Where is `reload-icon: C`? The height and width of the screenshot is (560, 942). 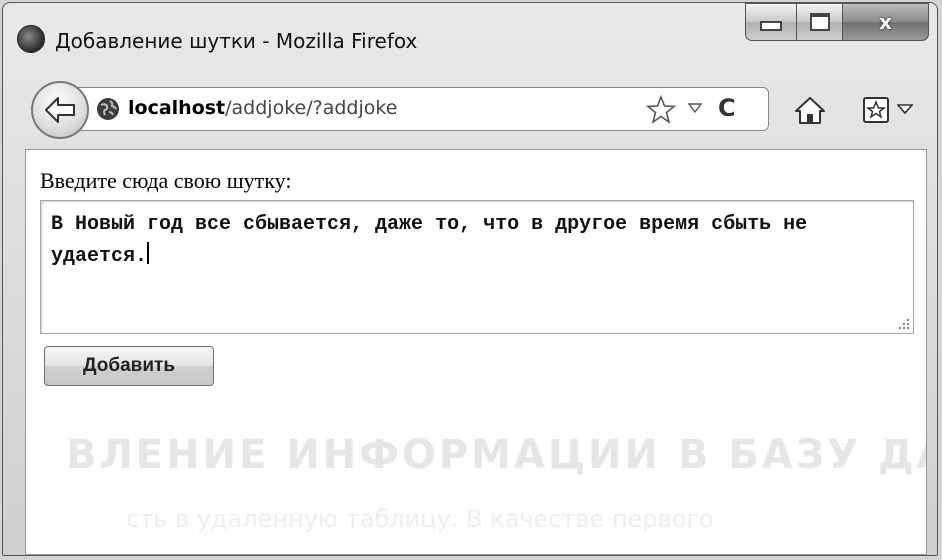 reload-icon: C is located at coordinates (727, 108).